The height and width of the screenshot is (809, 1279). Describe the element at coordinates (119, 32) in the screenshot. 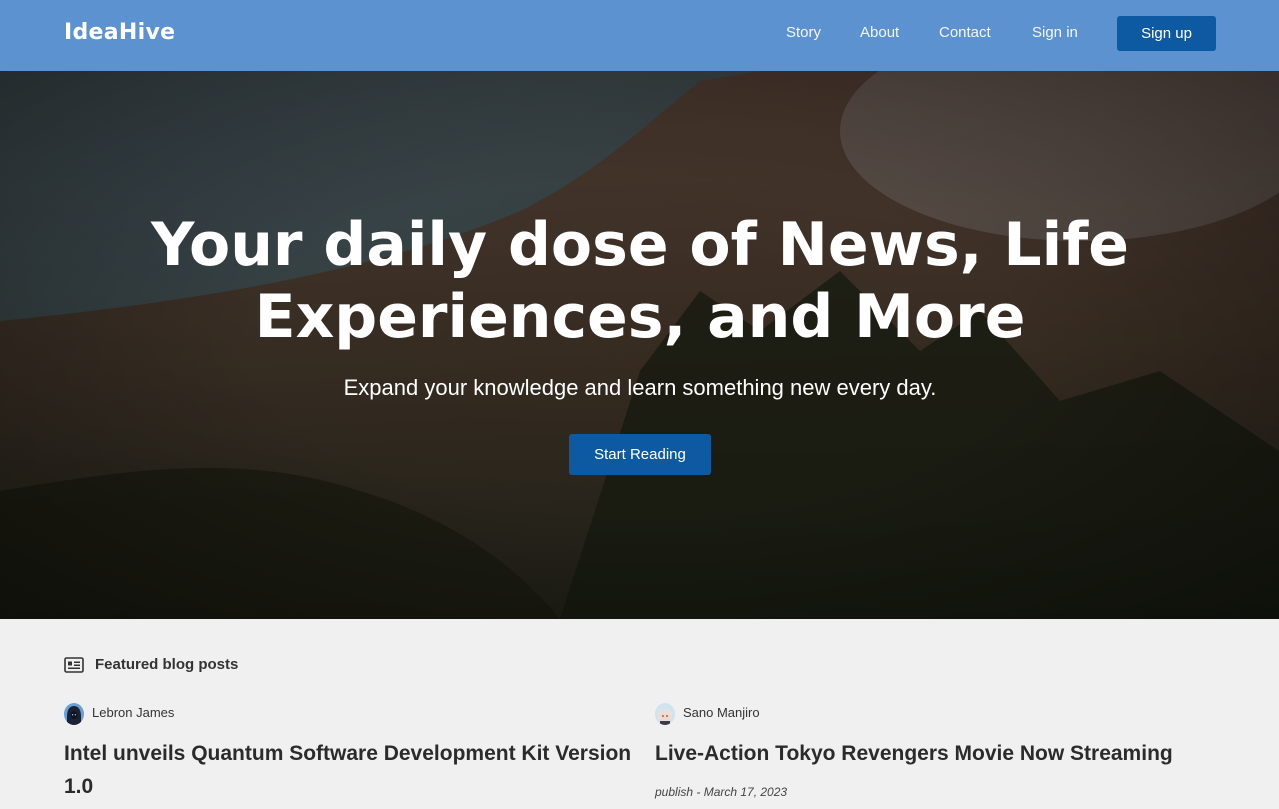

I see `brand-logo: IdeaHive` at that location.